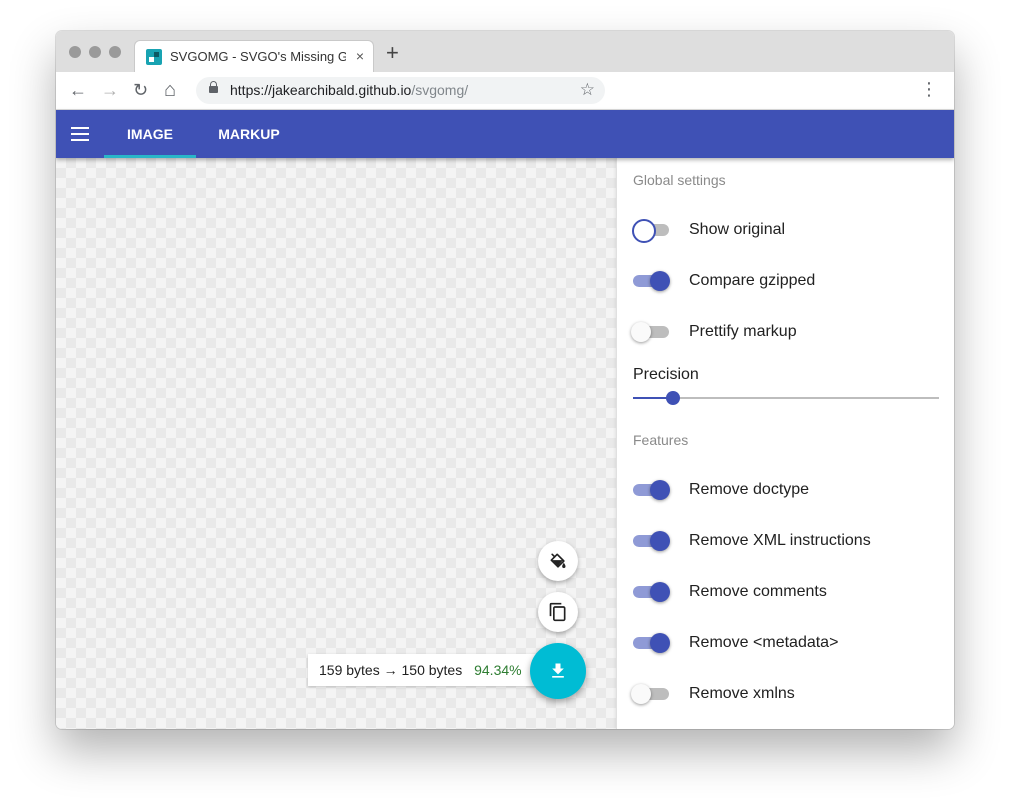 The width and height of the screenshot is (1010, 809). I want to click on tab-image: IMAGE, so click(150, 134).